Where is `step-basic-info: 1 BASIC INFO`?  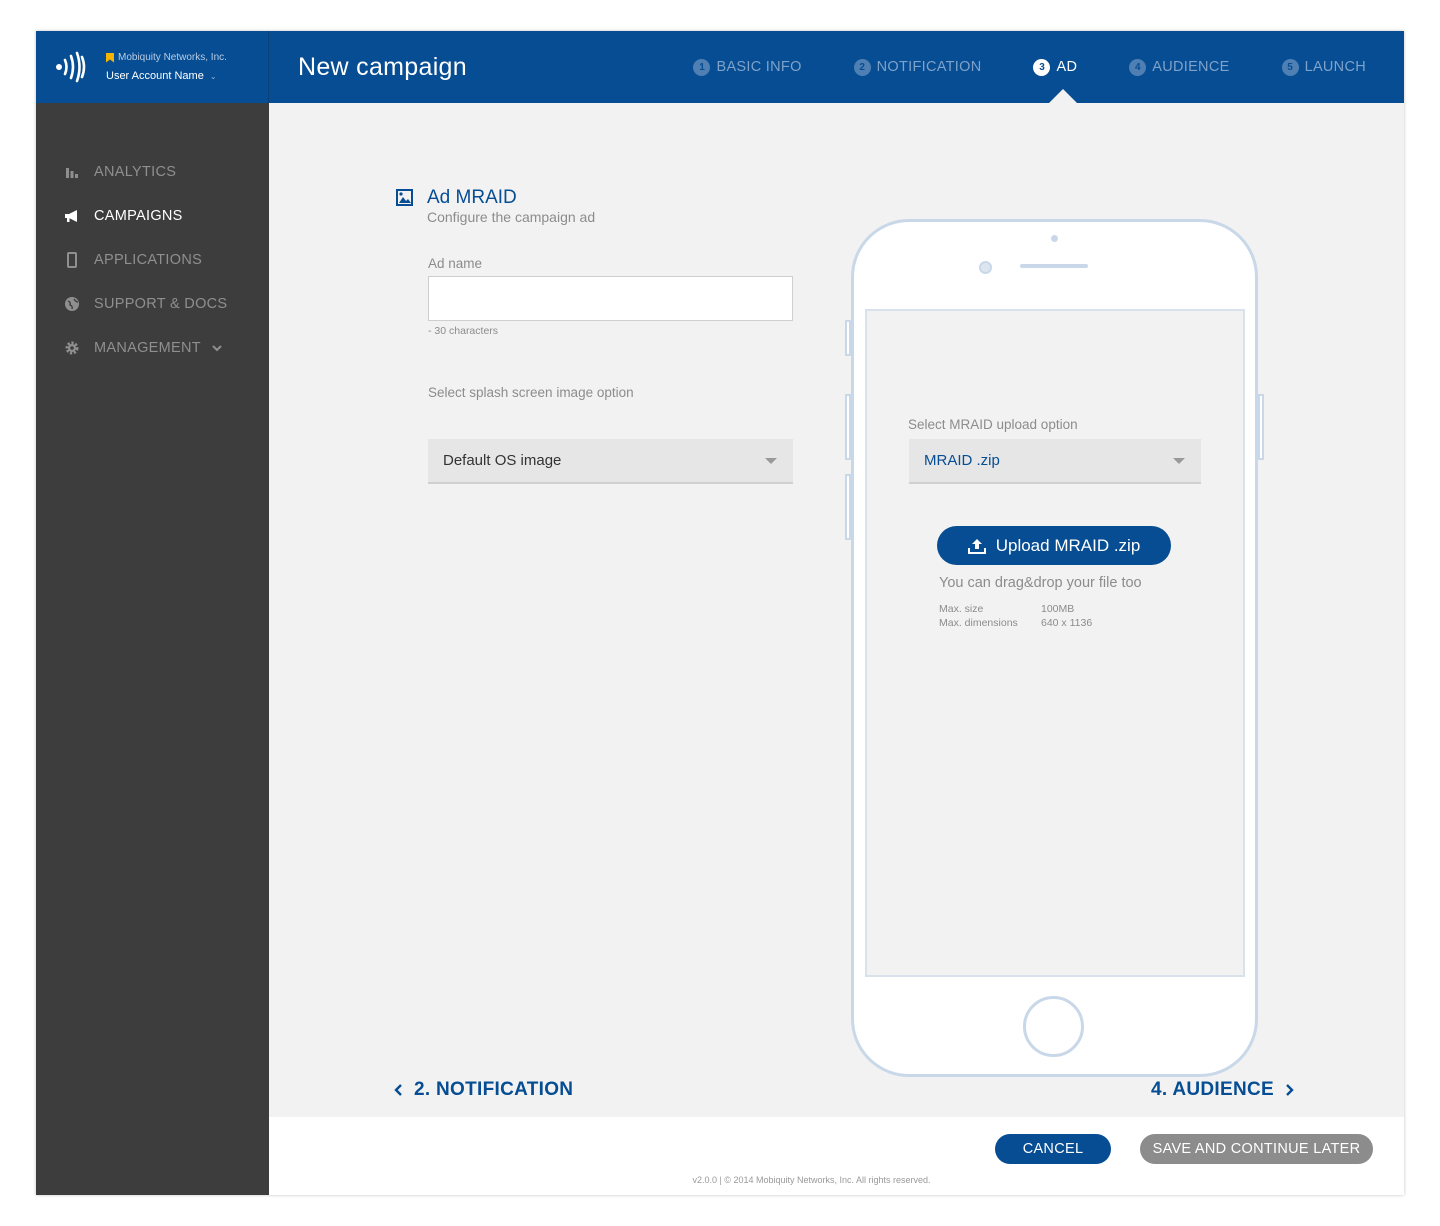 step-basic-info: 1 BASIC INFO is located at coordinates (747, 67).